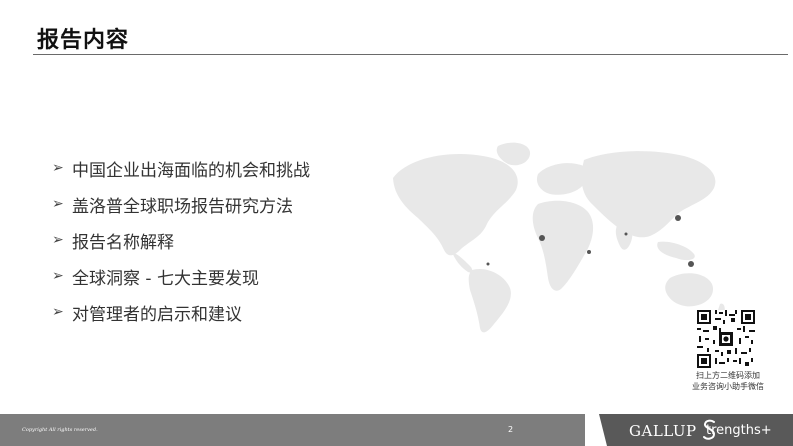  I want to click on agenda-item-1: ➢ 中国企业出海面临的机会和挑战, so click(181, 168).